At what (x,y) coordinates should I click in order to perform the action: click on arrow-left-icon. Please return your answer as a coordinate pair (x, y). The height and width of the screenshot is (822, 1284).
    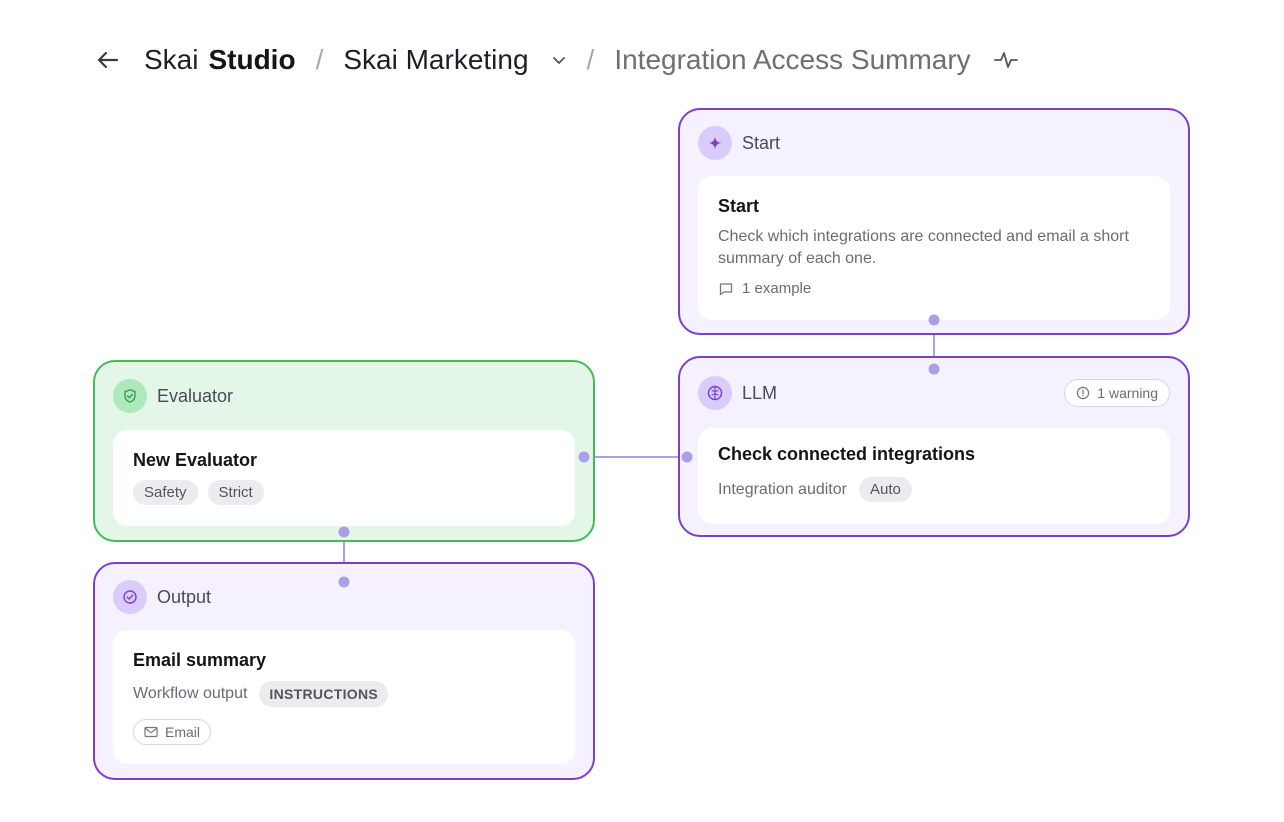
    Looking at the image, I should click on (108, 60).